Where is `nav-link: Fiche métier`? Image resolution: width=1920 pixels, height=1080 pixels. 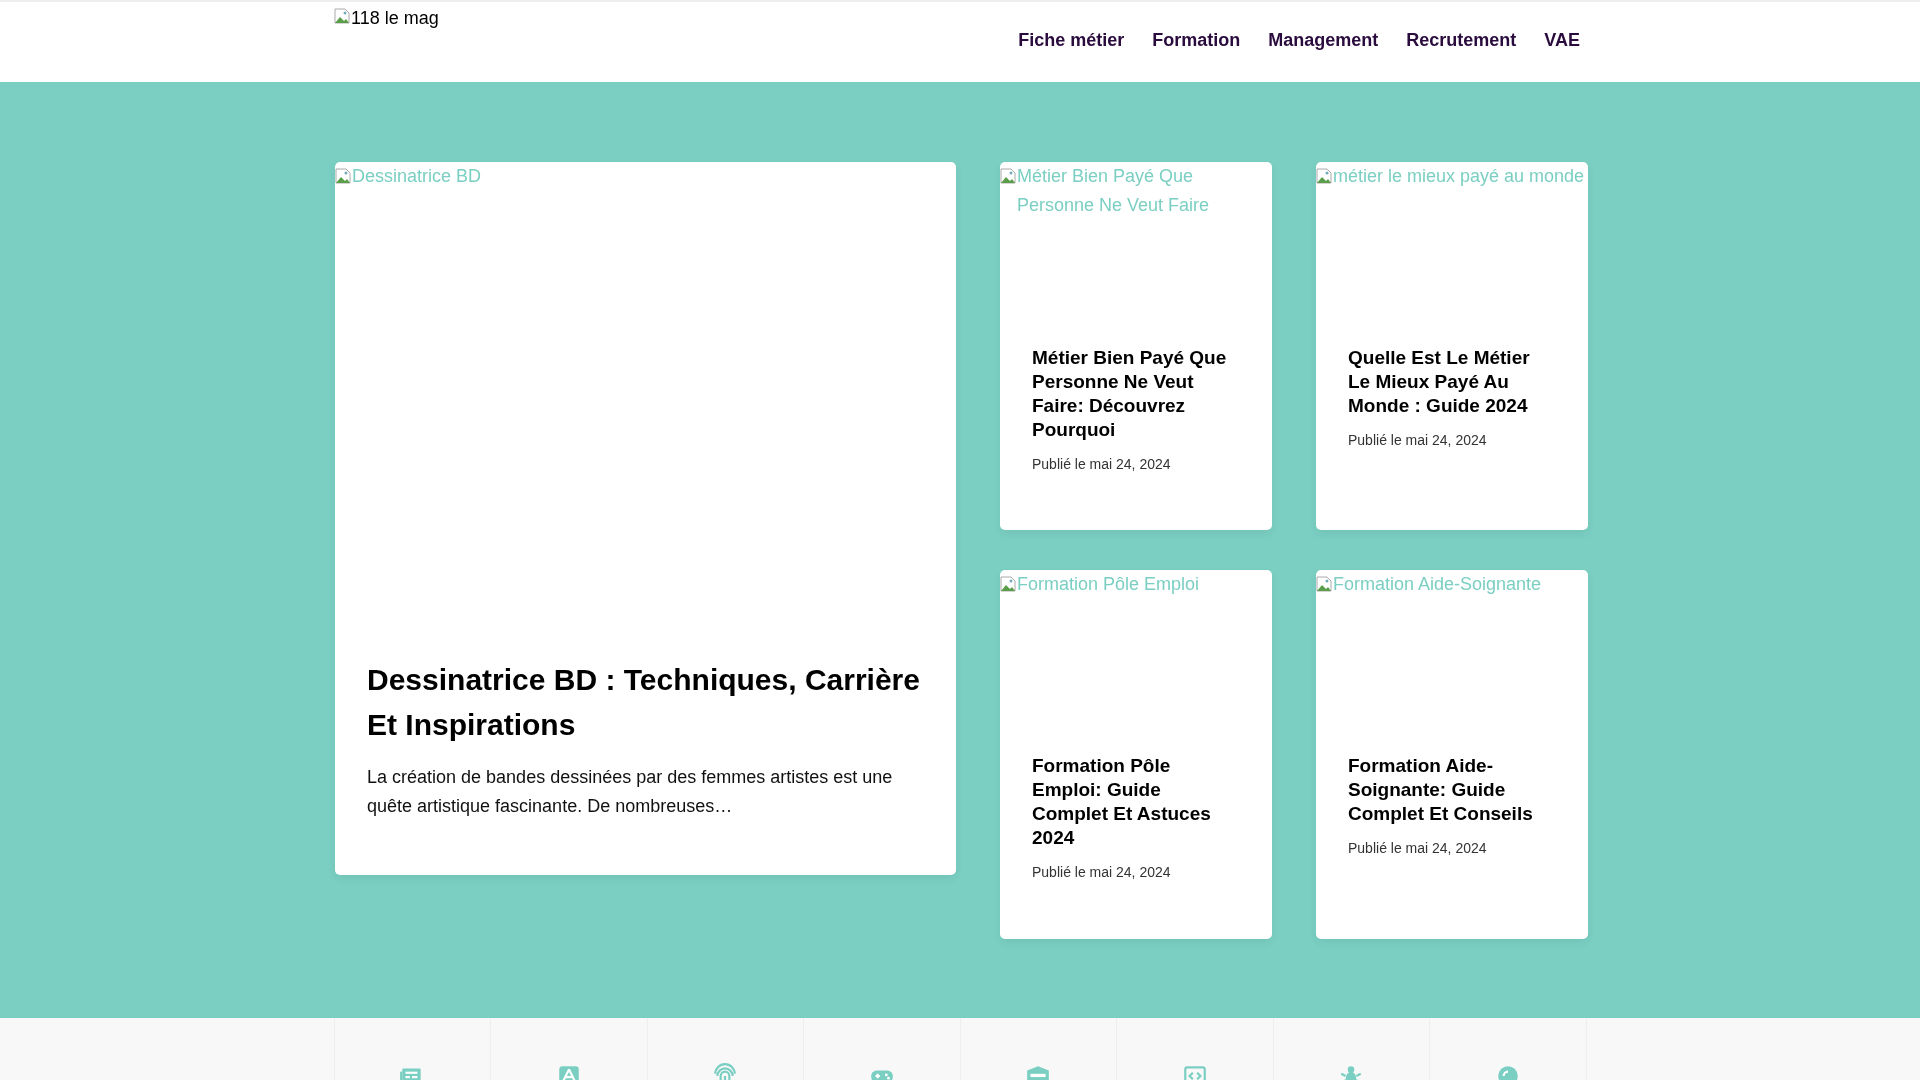 nav-link: Fiche métier is located at coordinates (1071, 40).